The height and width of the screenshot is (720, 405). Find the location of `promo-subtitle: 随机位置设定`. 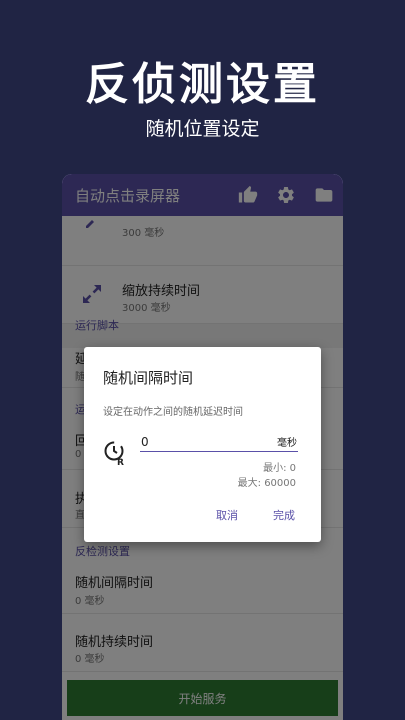

promo-subtitle: 随机位置设定 is located at coordinates (202, 129).